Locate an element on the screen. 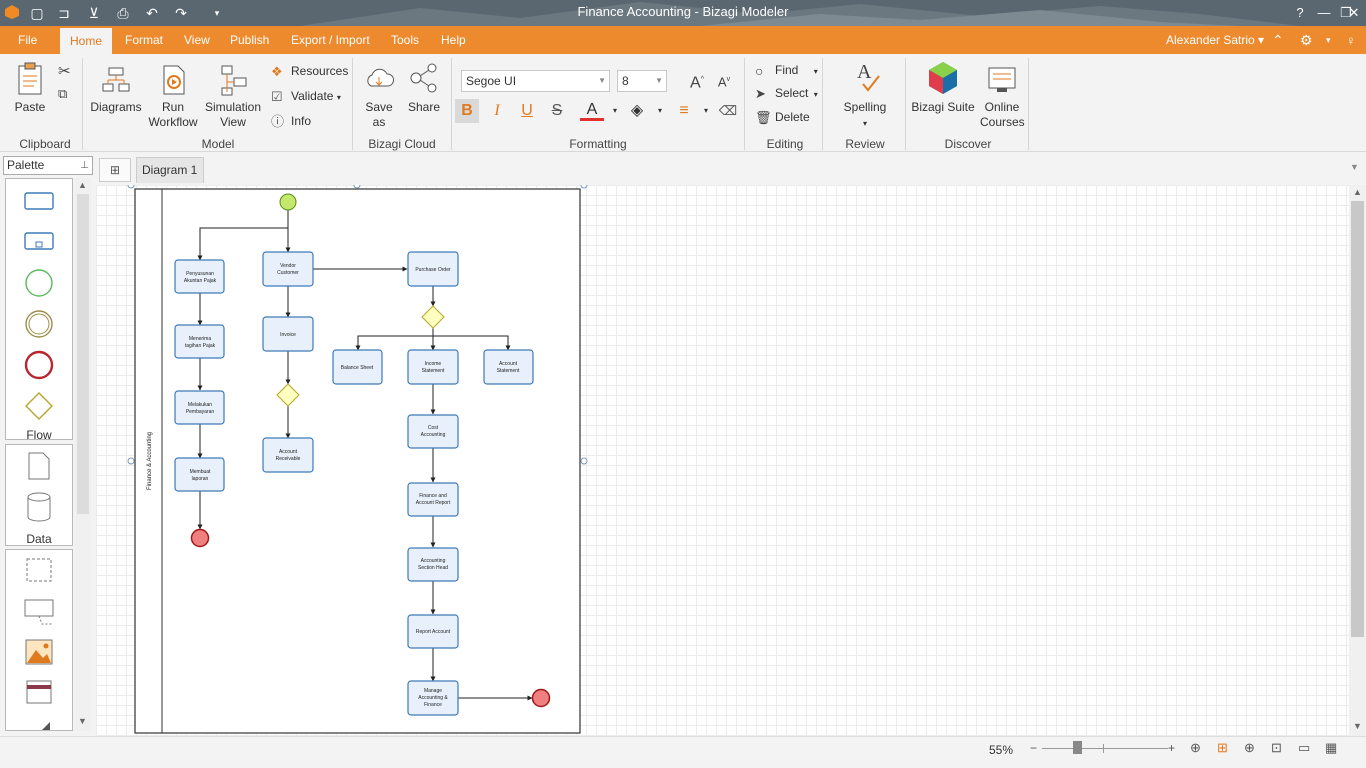 This screenshot has height=768, width=1366. task-cost-accounting: CostAccounting is located at coordinates (433, 431).